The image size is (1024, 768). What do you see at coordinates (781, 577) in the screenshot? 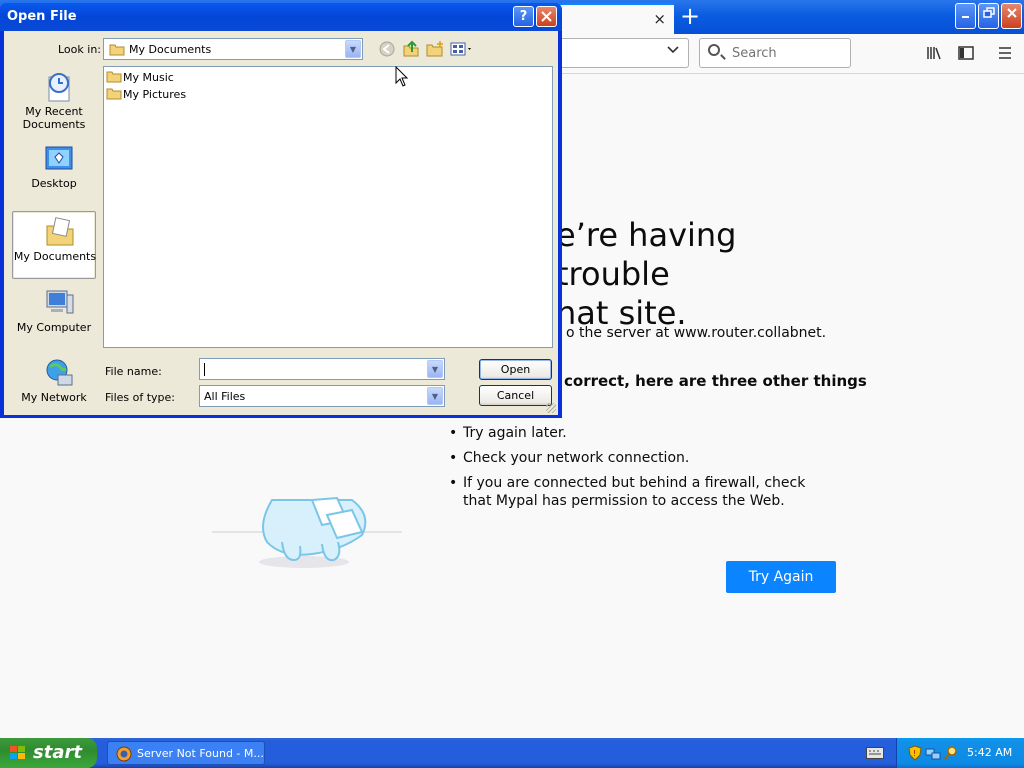
I see `try-again-button: Try Again` at bounding box center [781, 577].